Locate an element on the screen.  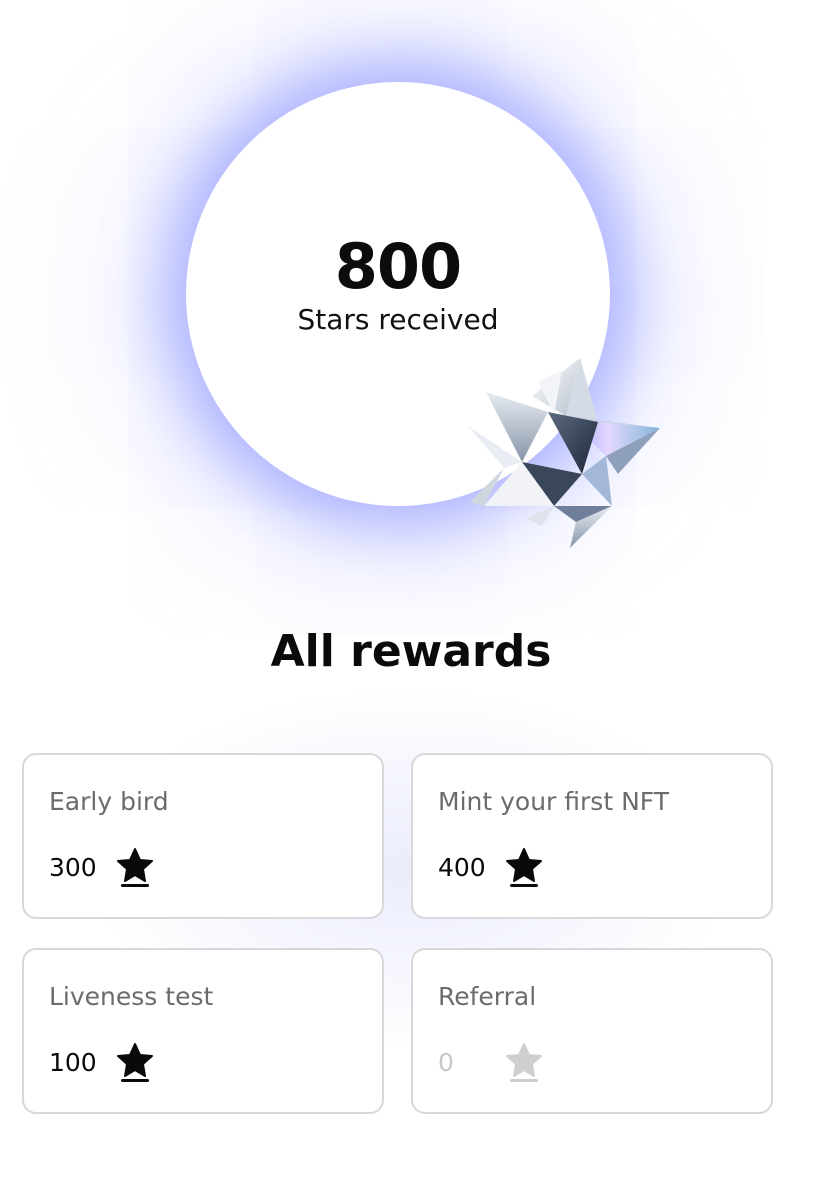
stars-summary: 800 Stars received is located at coordinates (398, 285).